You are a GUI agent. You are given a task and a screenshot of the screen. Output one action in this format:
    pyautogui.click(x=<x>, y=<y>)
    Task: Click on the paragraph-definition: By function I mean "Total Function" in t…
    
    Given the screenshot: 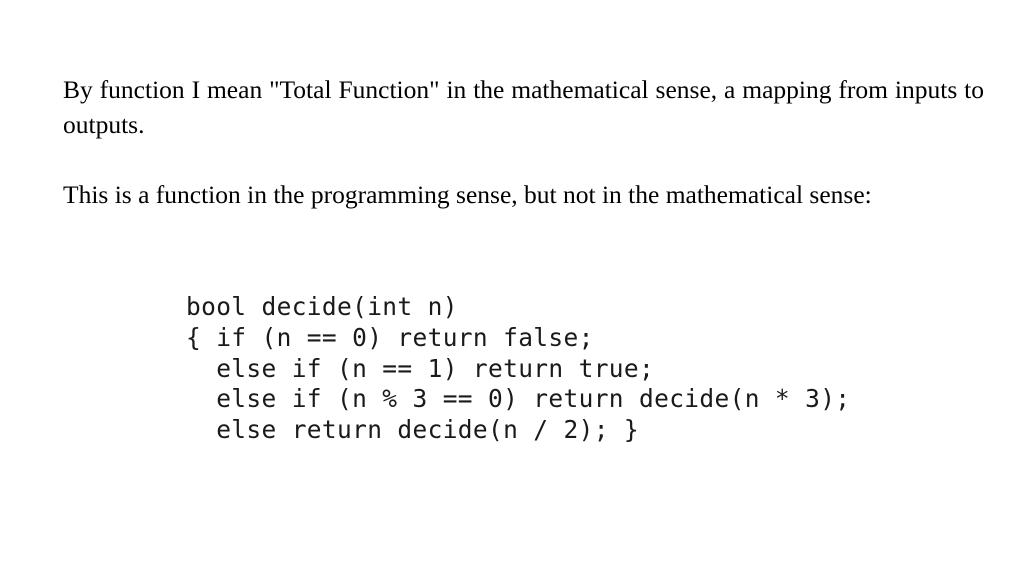 What is the action you would take?
    pyautogui.click(x=523, y=107)
    